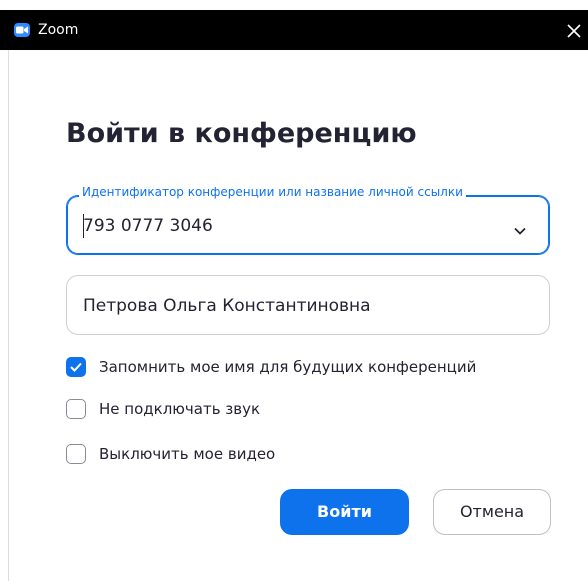 The image size is (588, 581). What do you see at coordinates (76, 409) in the screenshot?
I see `no-audio-checkbox` at bounding box center [76, 409].